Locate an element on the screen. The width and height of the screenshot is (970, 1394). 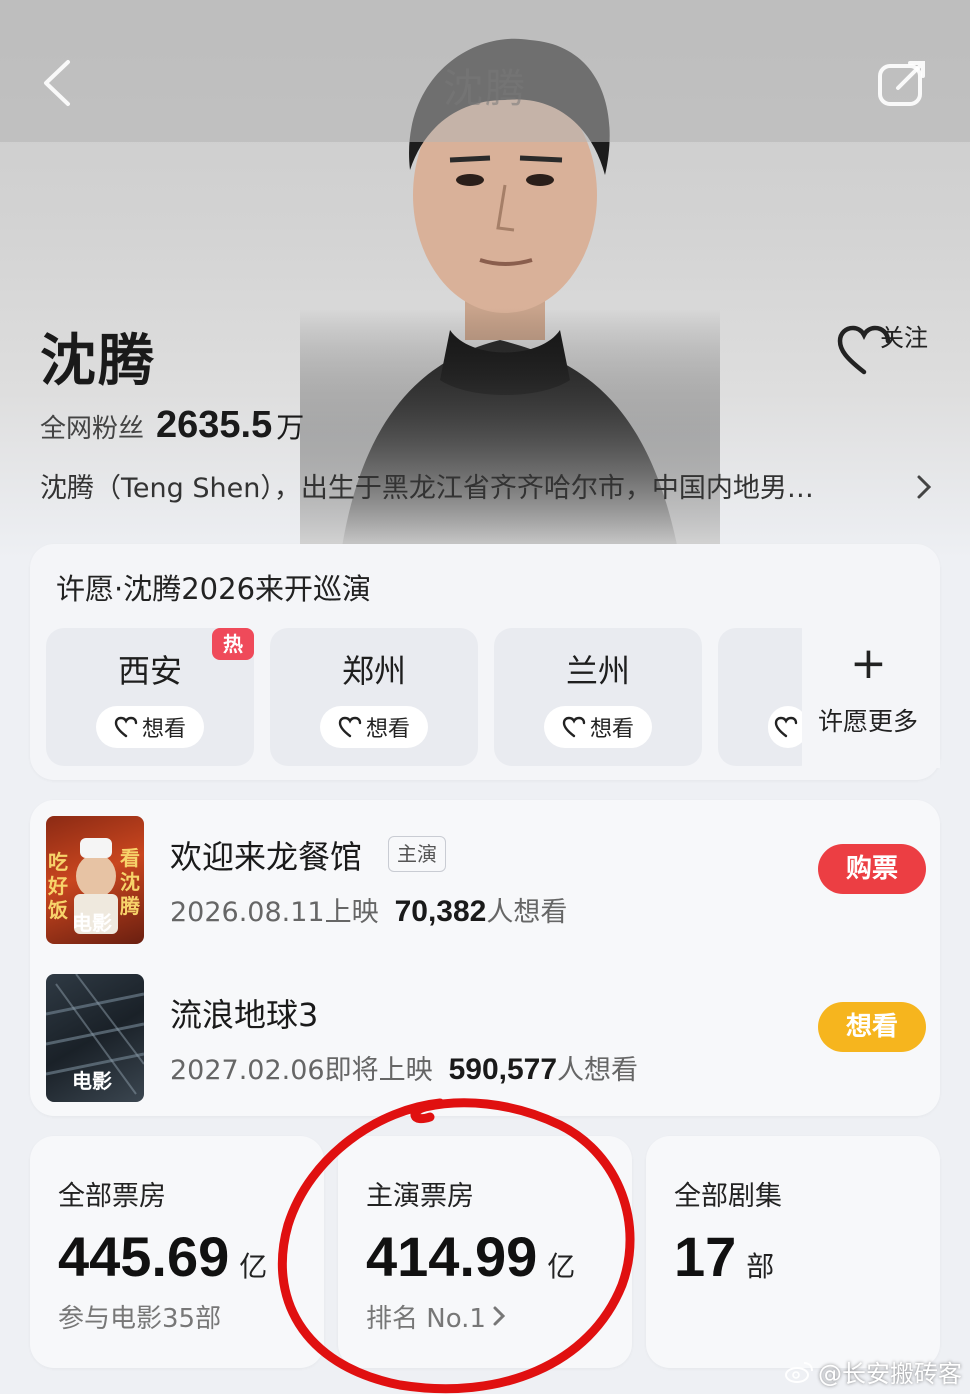
fans-count: 全网粉丝 2635.5 万 is located at coordinates (172, 425).